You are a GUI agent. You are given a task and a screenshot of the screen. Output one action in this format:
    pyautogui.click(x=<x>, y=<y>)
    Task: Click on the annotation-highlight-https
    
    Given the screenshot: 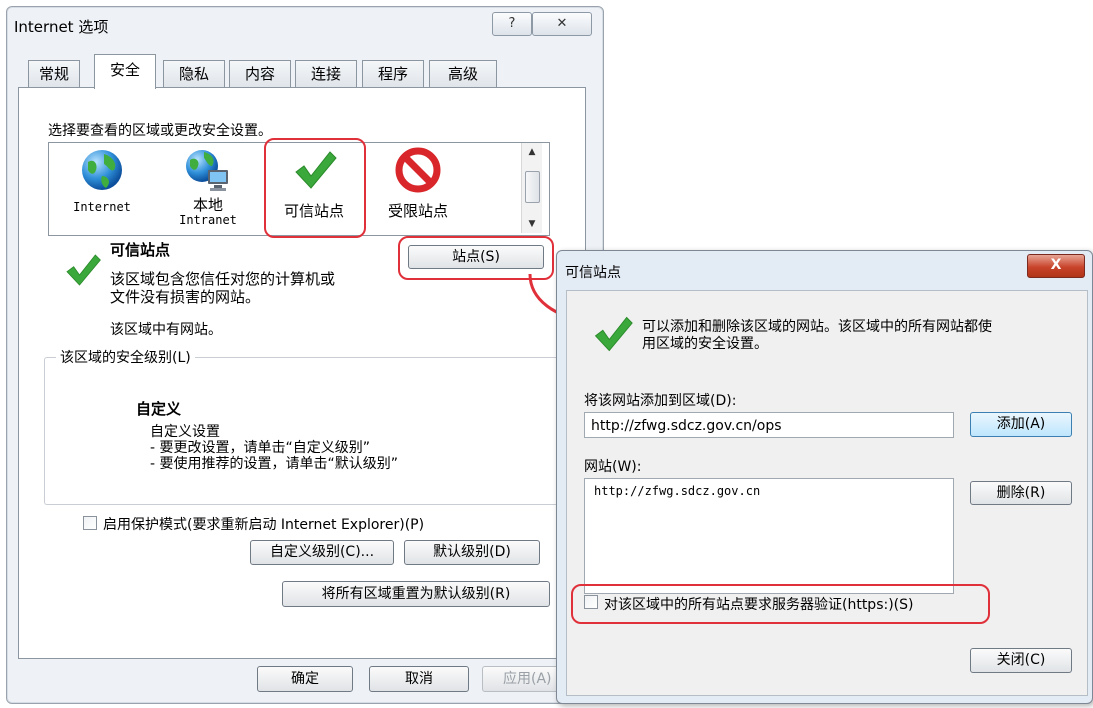 What is the action you would take?
    pyautogui.click(x=780, y=604)
    